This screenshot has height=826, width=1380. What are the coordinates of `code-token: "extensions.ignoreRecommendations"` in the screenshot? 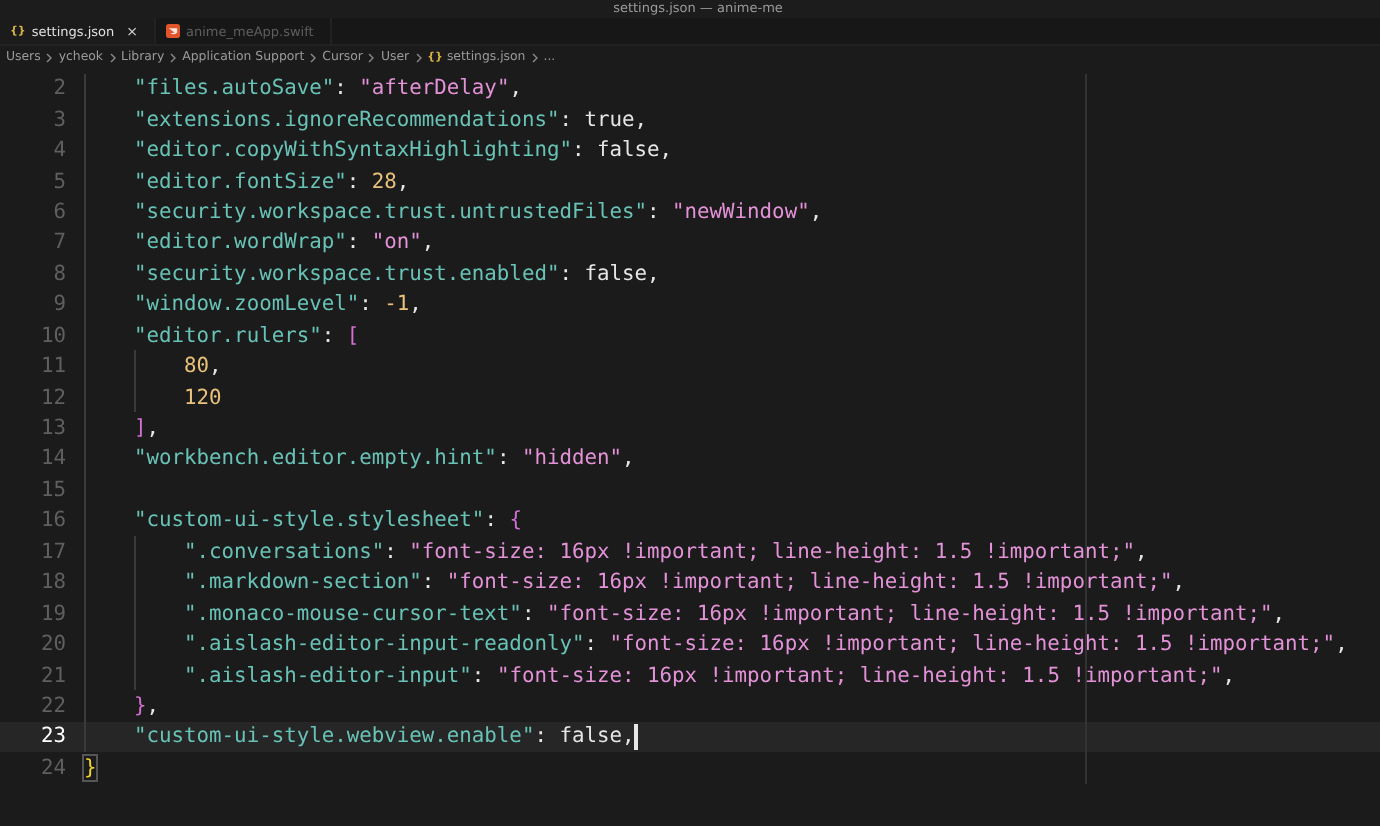 It's located at (347, 119).